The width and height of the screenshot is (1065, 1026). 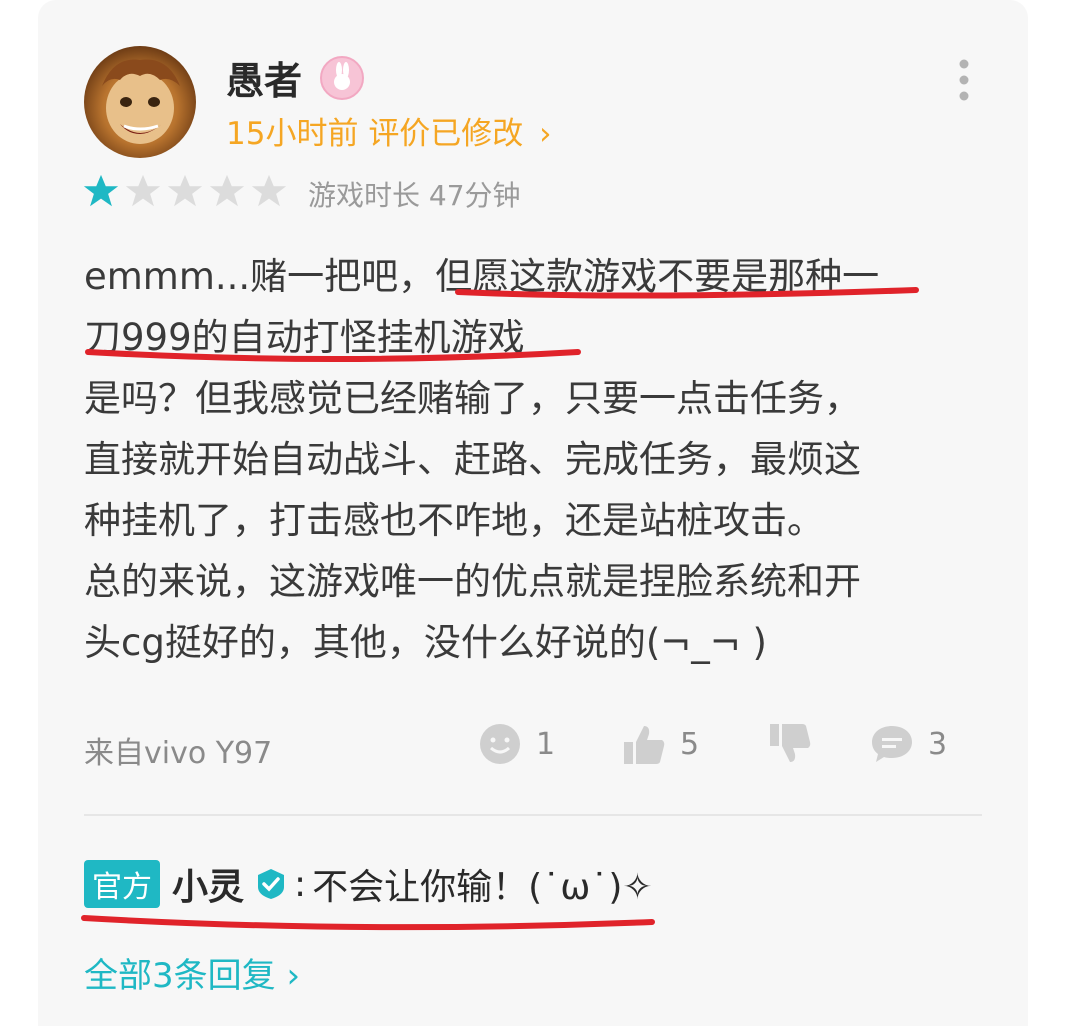 What do you see at coordinates (472, 581) in the screenshot?
I see `review-line: 总的来说，这游戏唯一的优点就是捏脸系统和开` at bounding box center [472, 581].